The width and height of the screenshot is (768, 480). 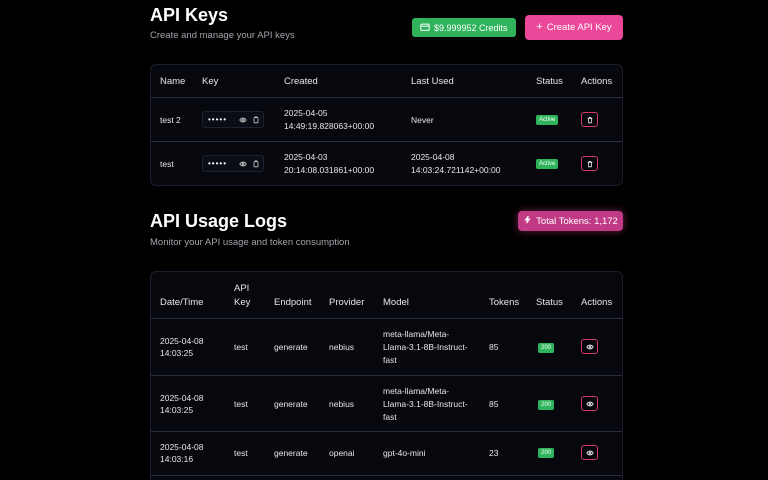 What do you see at coordinates (329, 126) in the screenshot?
I see `created-time: 14:49:19.828063+00:00` at bounding box center [329, 126].